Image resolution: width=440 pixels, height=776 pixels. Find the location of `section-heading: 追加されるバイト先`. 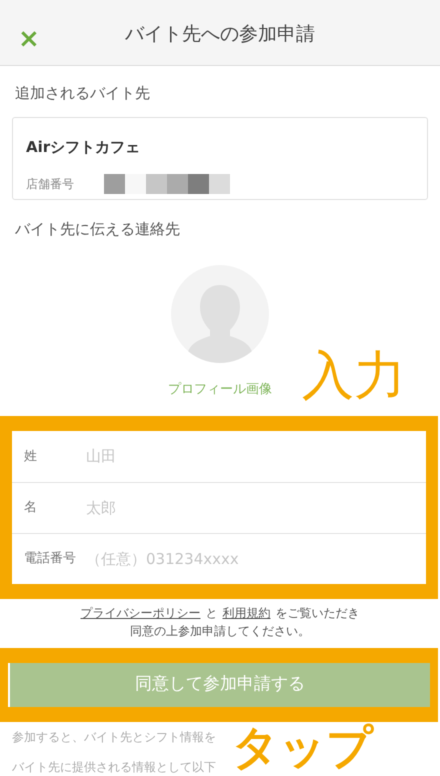

section-heading: 追加されるバイト先 is located at coordinates (82, 93).